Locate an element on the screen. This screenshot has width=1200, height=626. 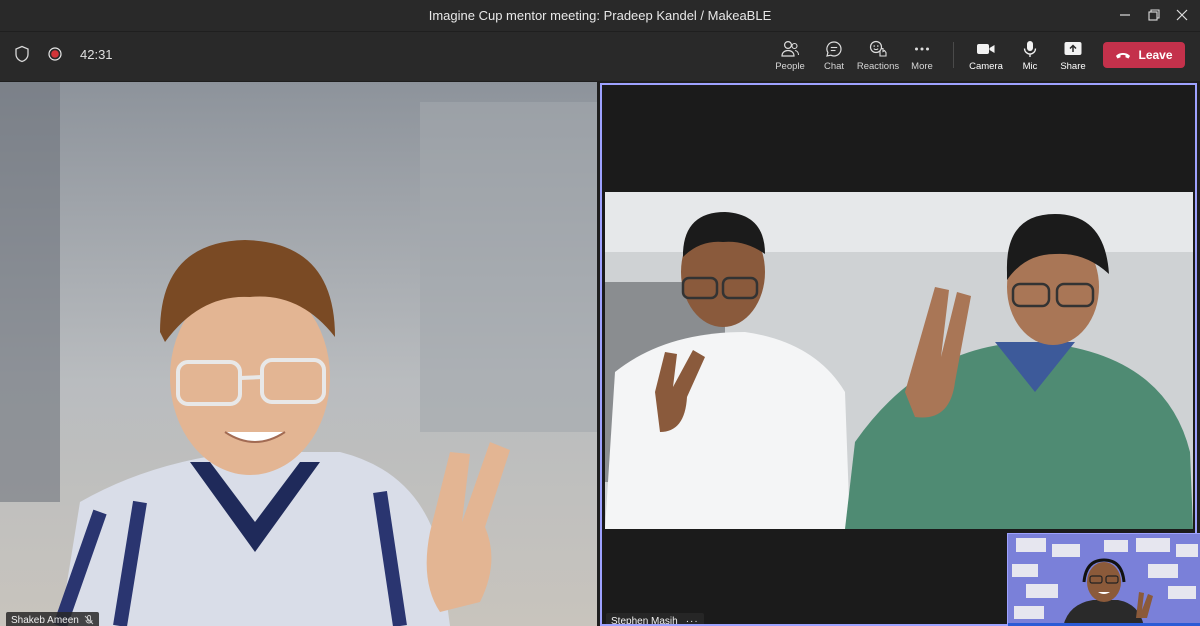
chat-icon is located at coordinates (834, 49).